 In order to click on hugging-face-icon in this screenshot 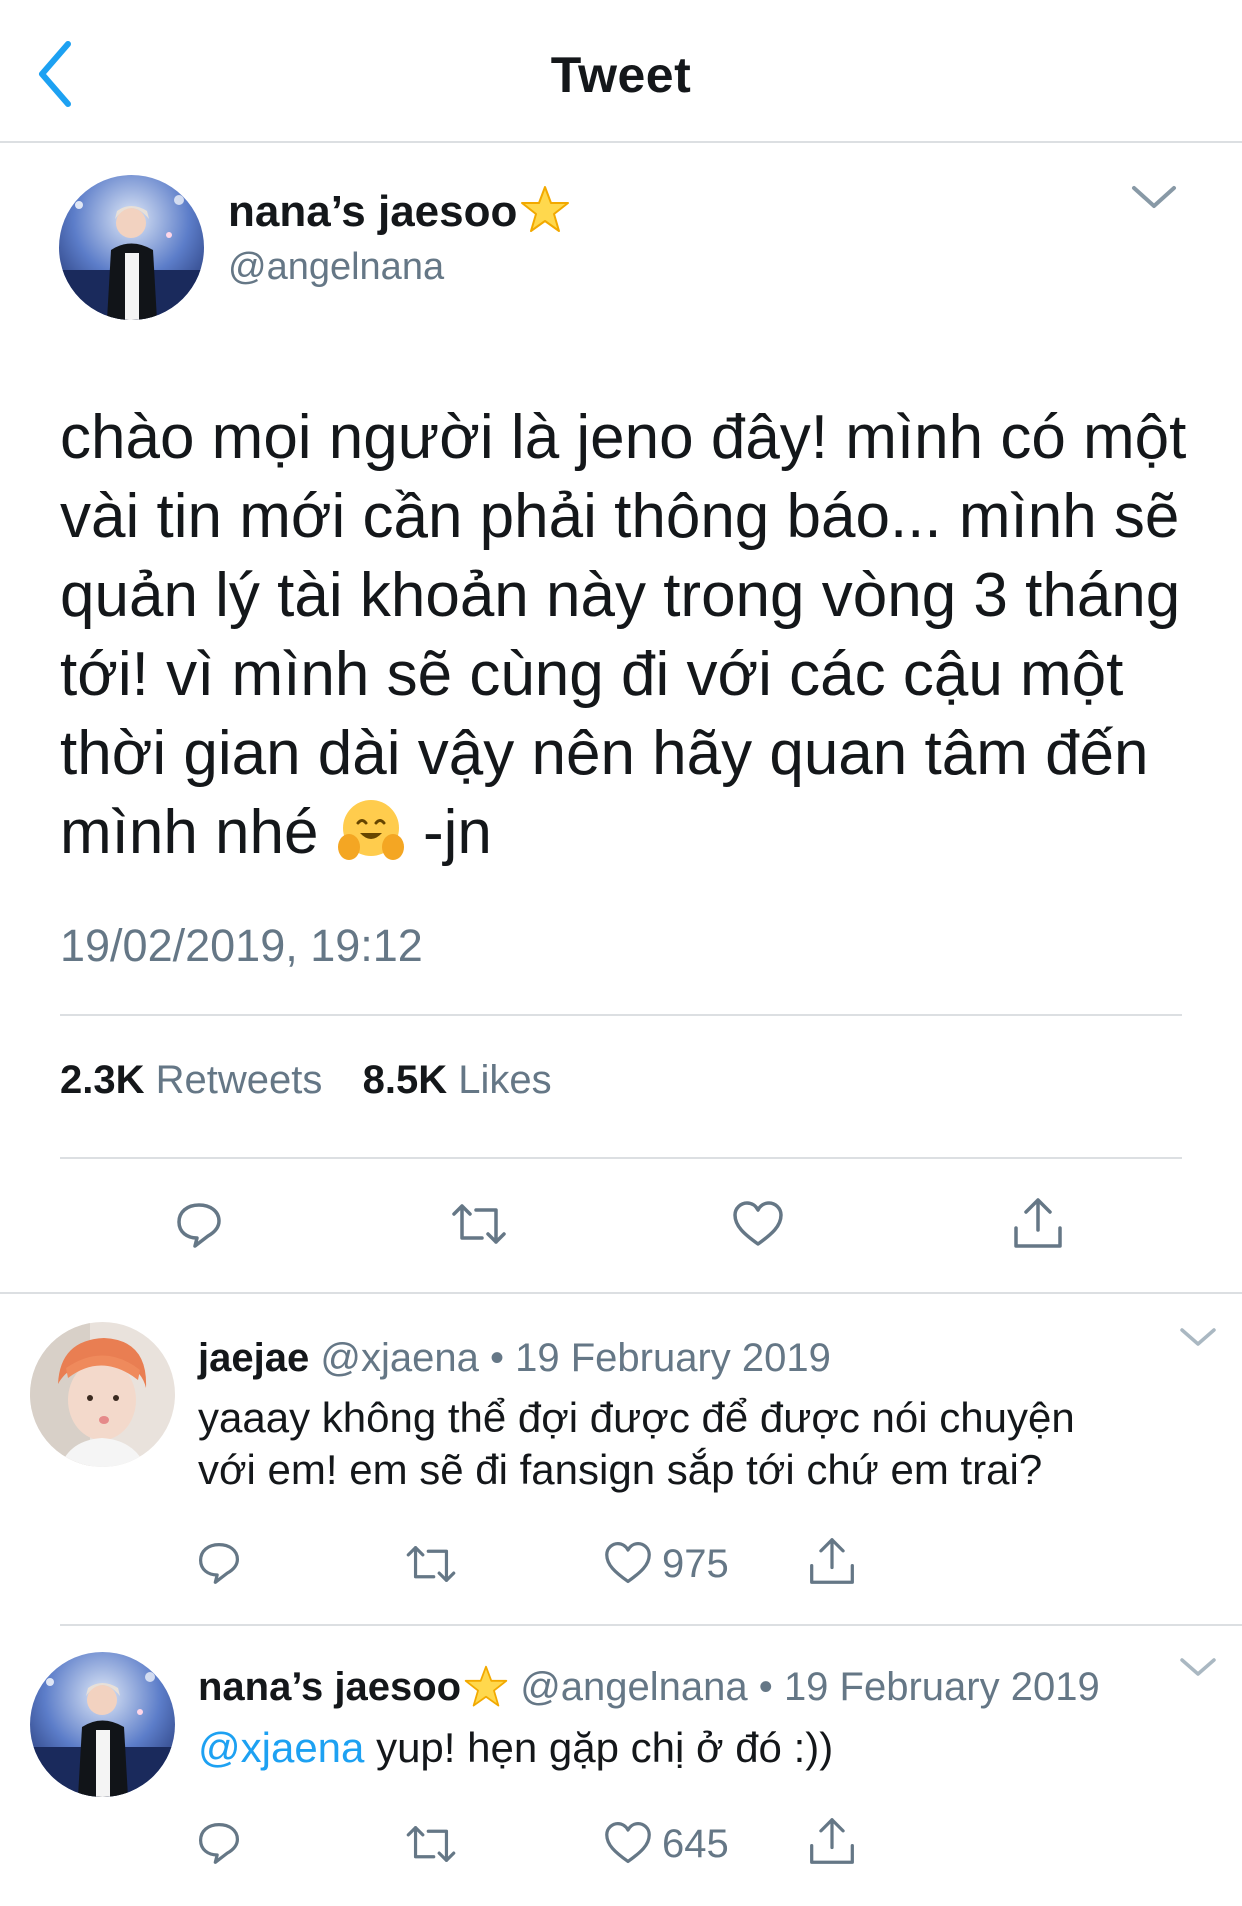, I will do `click(371, 830)`.